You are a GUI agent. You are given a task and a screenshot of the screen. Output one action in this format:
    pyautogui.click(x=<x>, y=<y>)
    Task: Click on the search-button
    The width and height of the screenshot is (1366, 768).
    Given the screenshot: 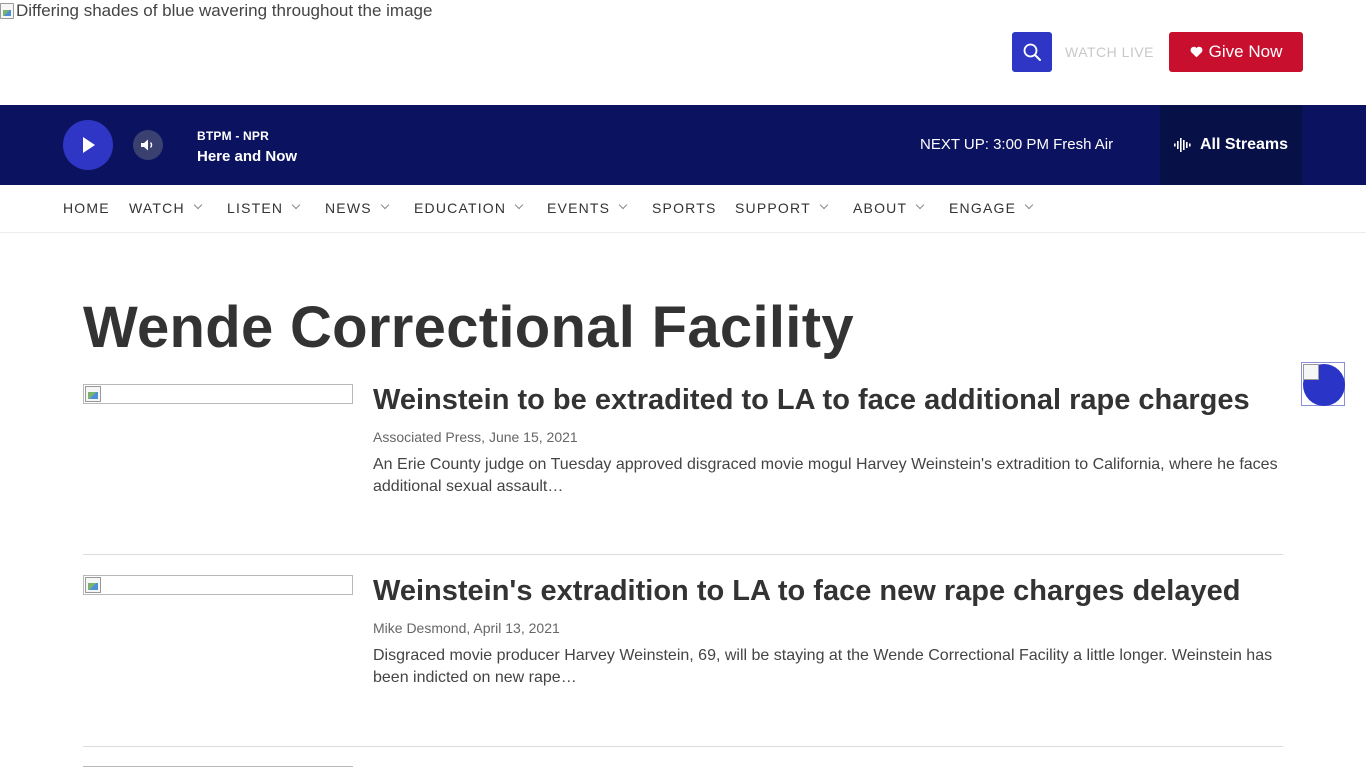 What is the action you would take?
    pyautogui.click(x=1032, y=52)
    